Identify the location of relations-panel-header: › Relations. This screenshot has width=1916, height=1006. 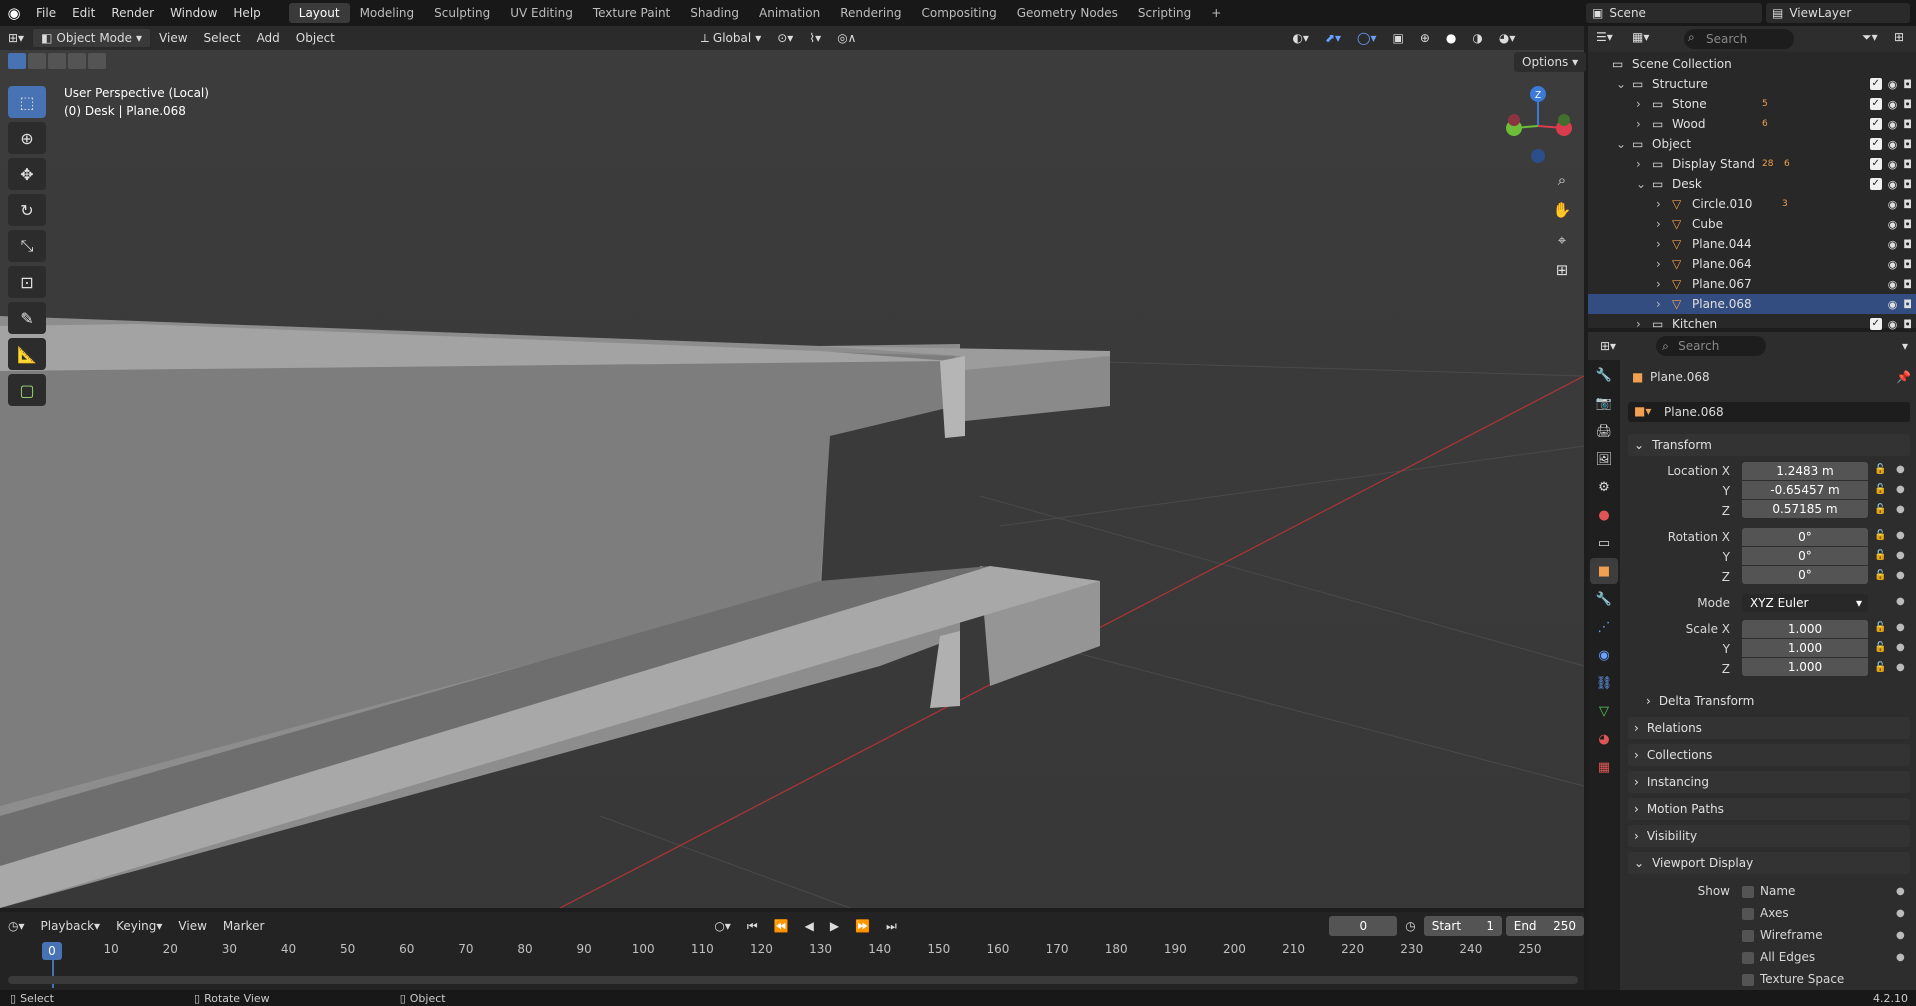
(1769, 728).